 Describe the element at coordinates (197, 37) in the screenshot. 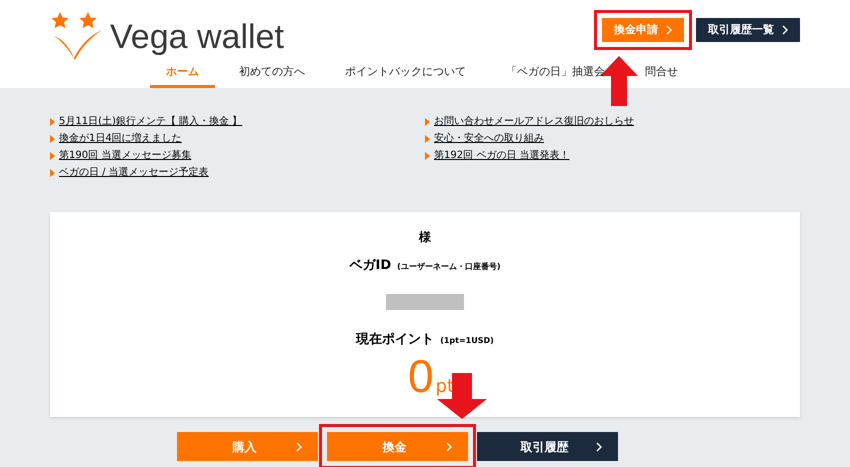

I see `logo-text: Vega wallet` at that location.